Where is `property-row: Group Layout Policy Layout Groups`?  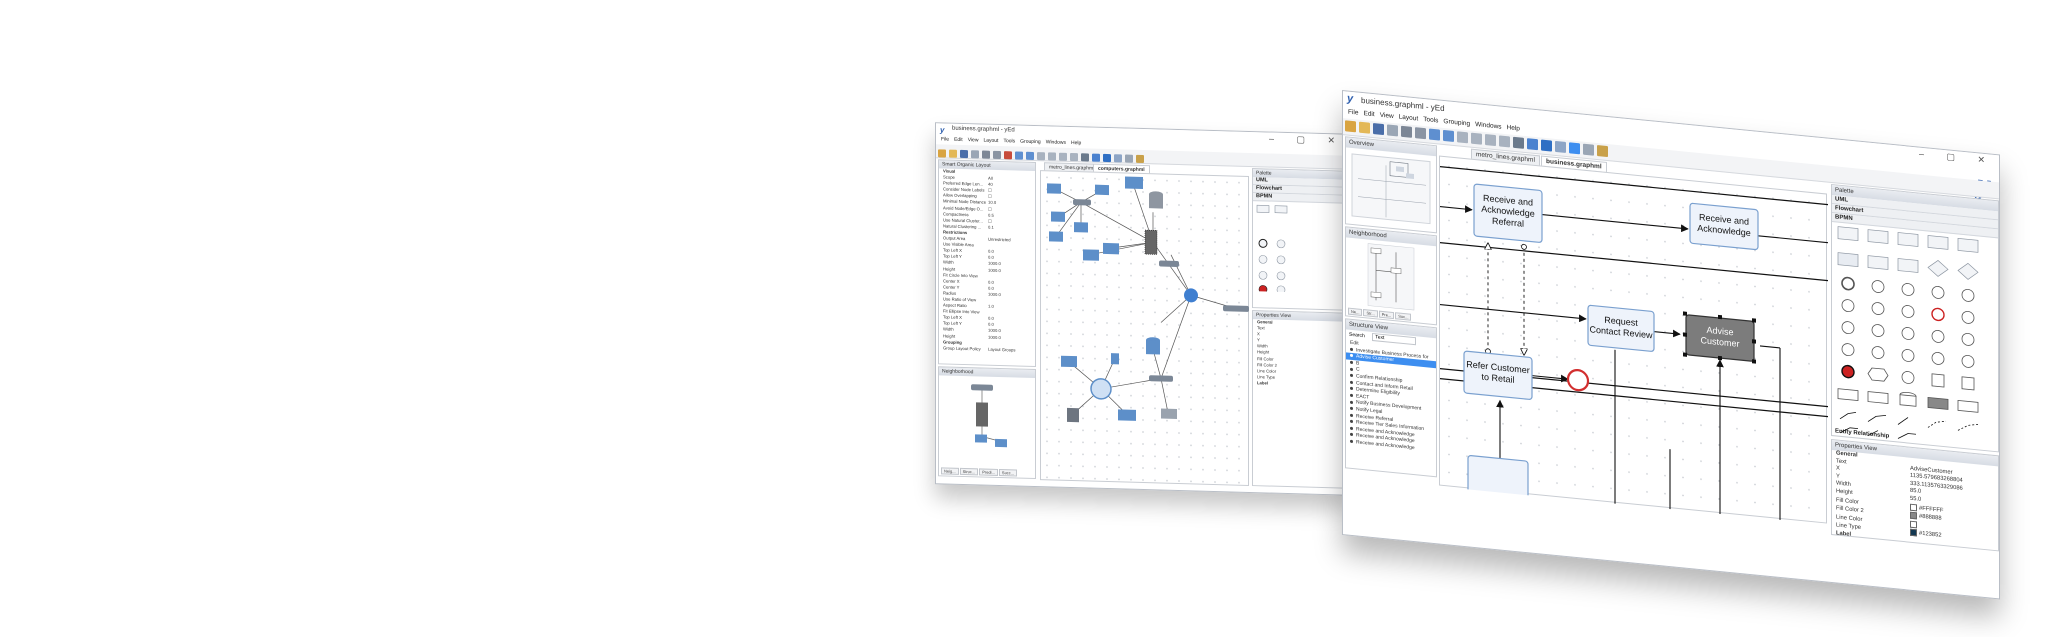 property-row: Group Layout Policy Layout Groups is located at coordinates (987, 349).